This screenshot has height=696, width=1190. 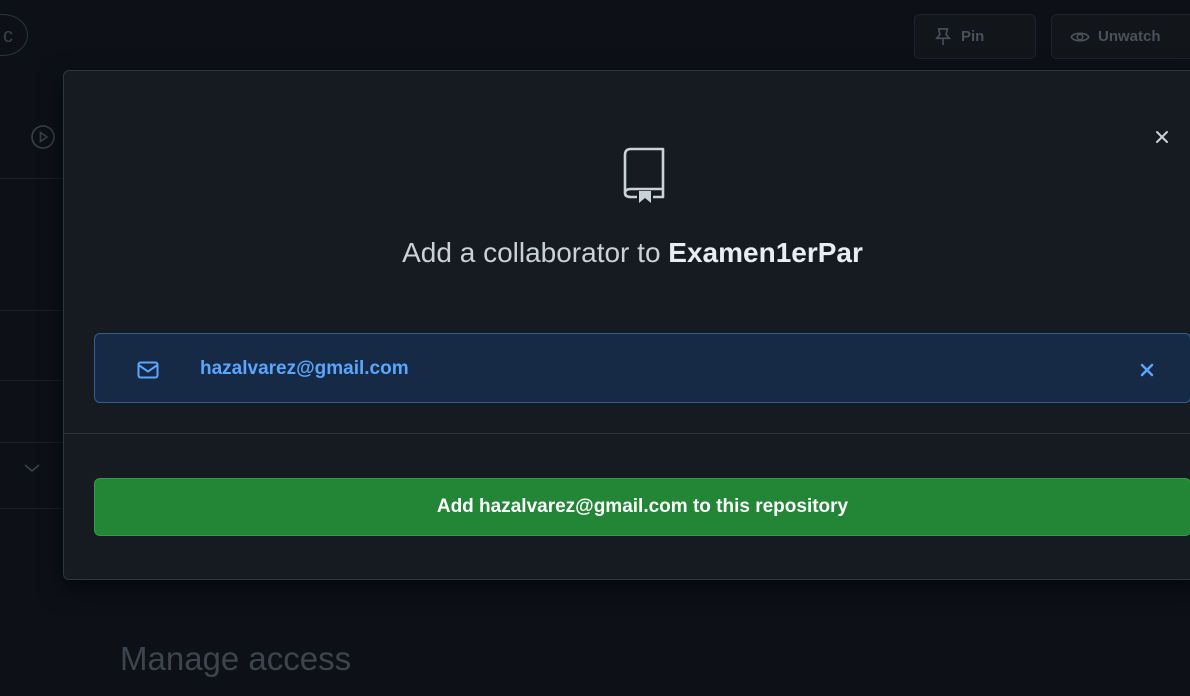 I want to click on dialog-title: Add a collaborator to Examen1erPar, so click(x=627, y=253).